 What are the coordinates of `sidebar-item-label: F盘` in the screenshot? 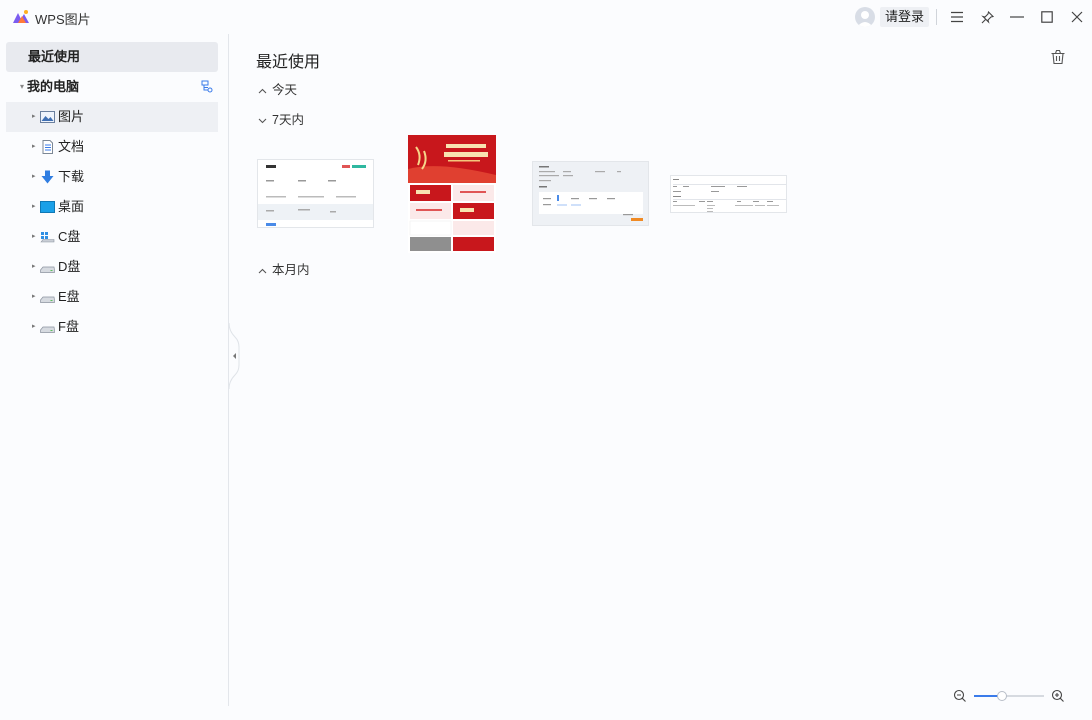 It's located at (68, 326).